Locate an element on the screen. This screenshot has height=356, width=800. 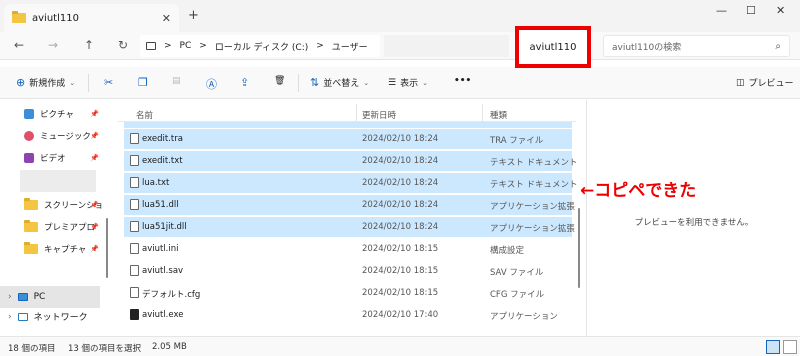
preview-message: プレビューを利用できません。 is located at coordinates (694, 223).